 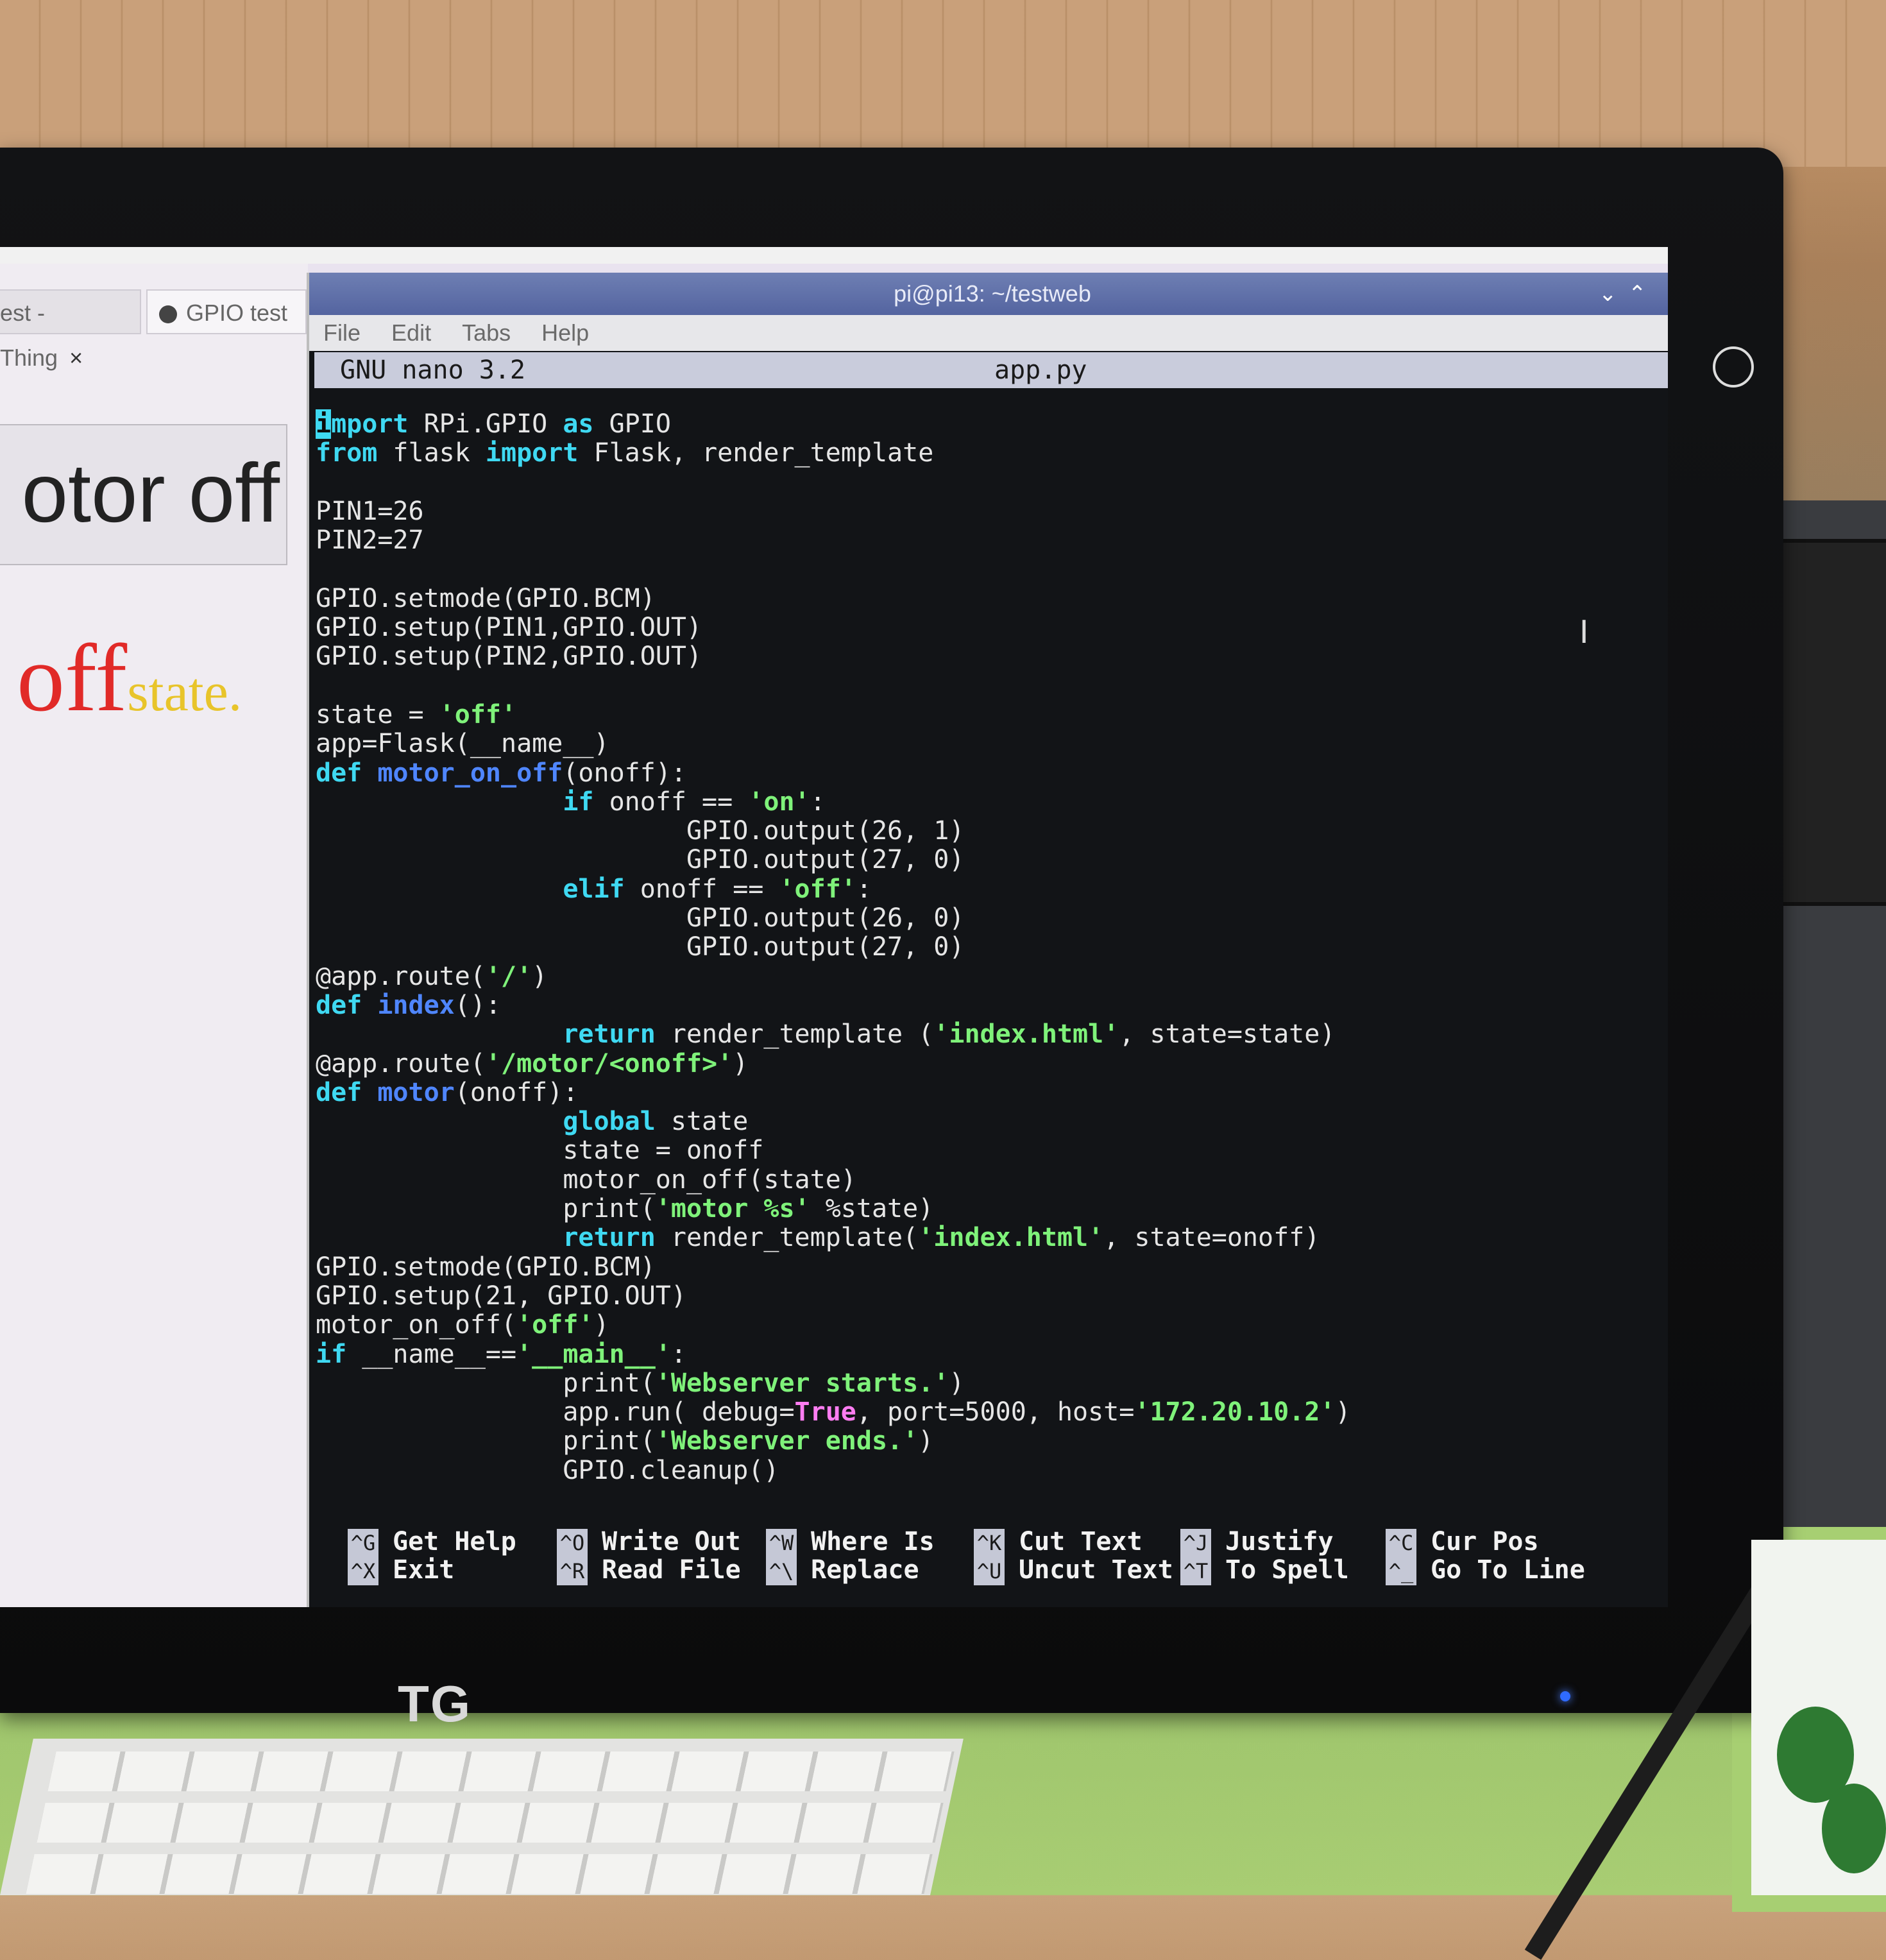 What do you see at coordinates (432, 370) in the screenshot?
I see `nano-version: GNU nano 3.2` at bounding box center [432, 370].